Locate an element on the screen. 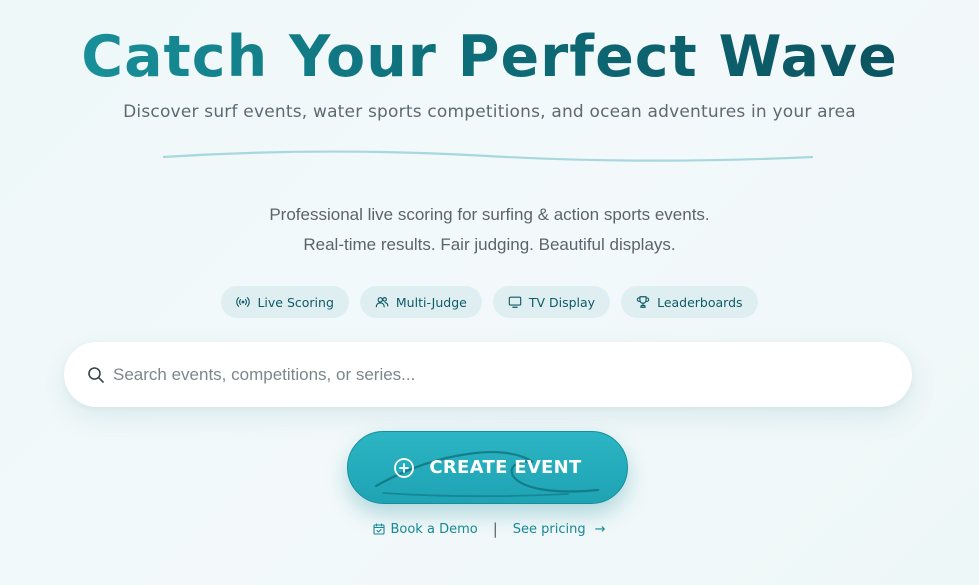 This screenshot has height=585, width=979. page-title: Catch Your Perfect Wave is located at coordinates (489, 57).